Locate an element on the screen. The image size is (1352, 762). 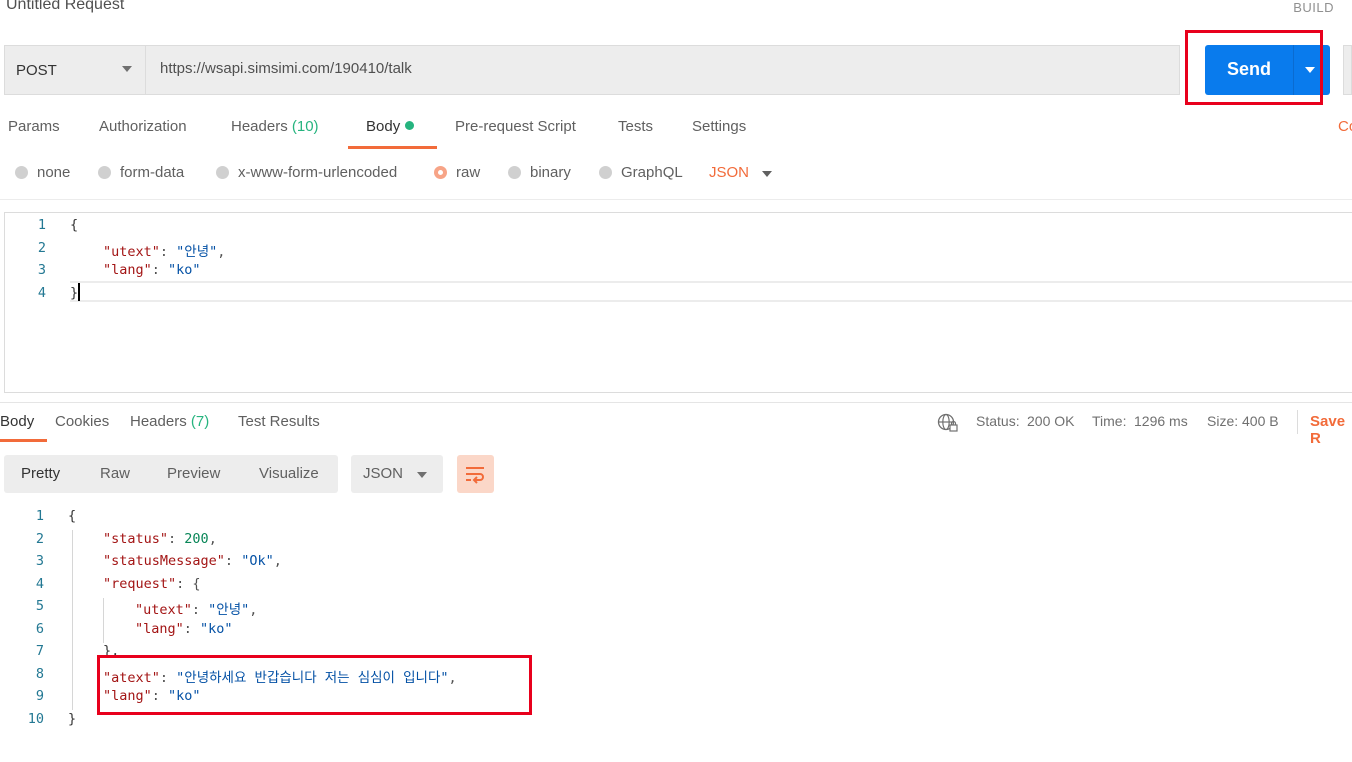
size-value: 400 B is located at coordinates (1260, 421).